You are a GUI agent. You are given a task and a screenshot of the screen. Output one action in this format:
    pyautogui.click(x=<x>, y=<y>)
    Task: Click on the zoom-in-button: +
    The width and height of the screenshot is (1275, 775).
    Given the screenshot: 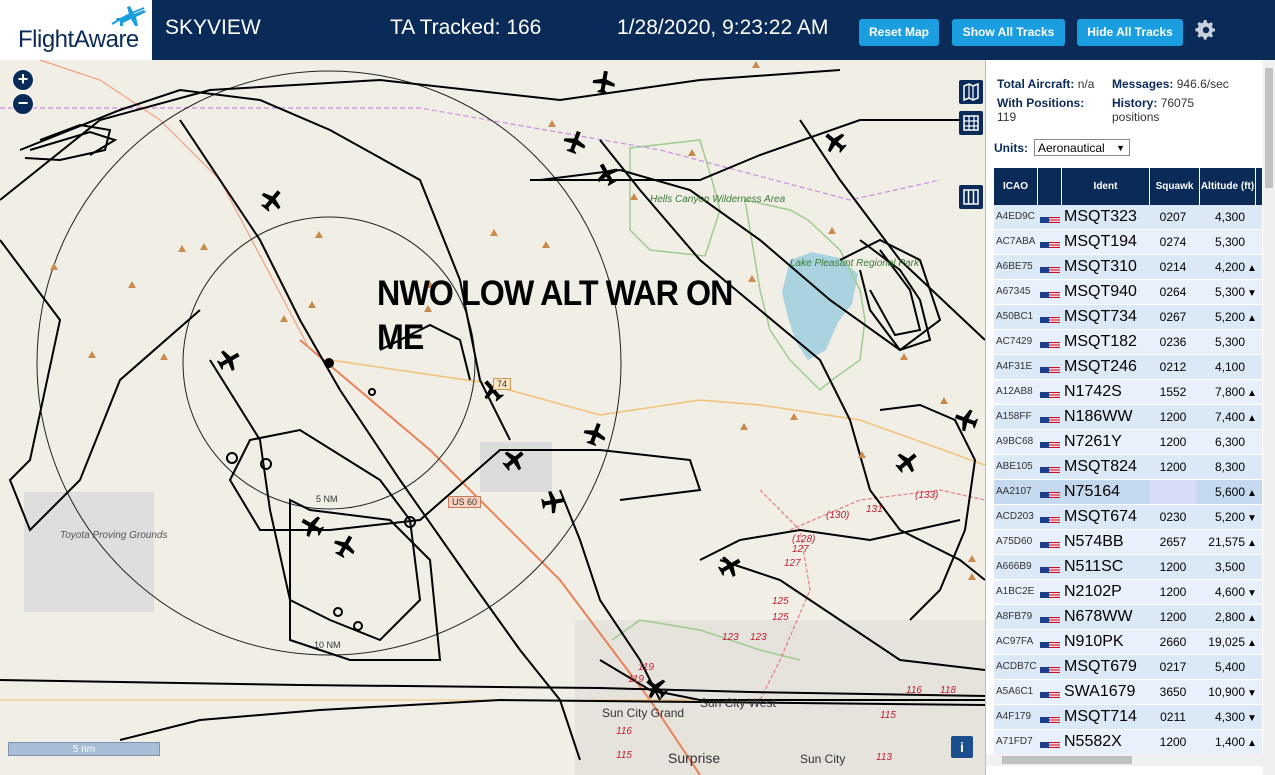 What is the action you would take?
    pyautogui.click(x=23, y=80)
    